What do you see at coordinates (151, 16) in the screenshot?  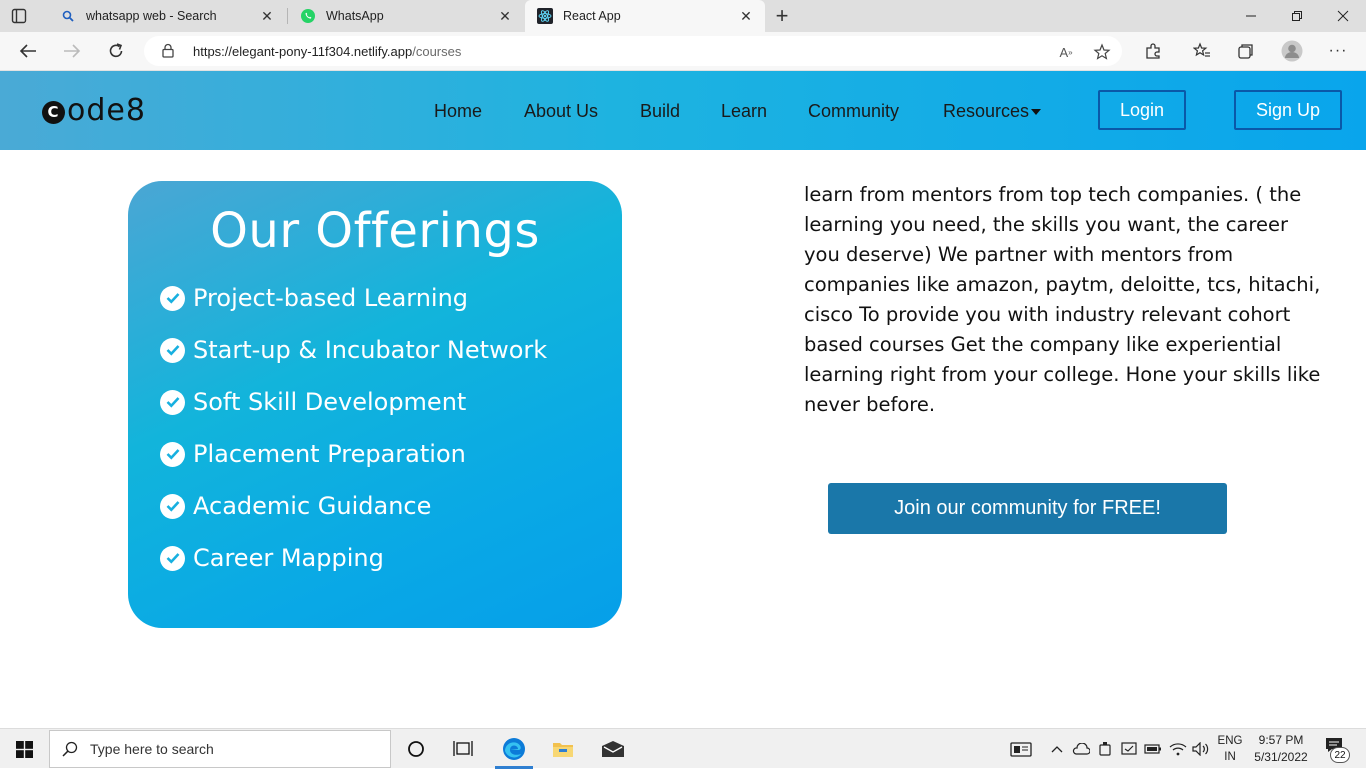 I see `tab-title: whatsapp web - Search` at bounding box center [151, 16].